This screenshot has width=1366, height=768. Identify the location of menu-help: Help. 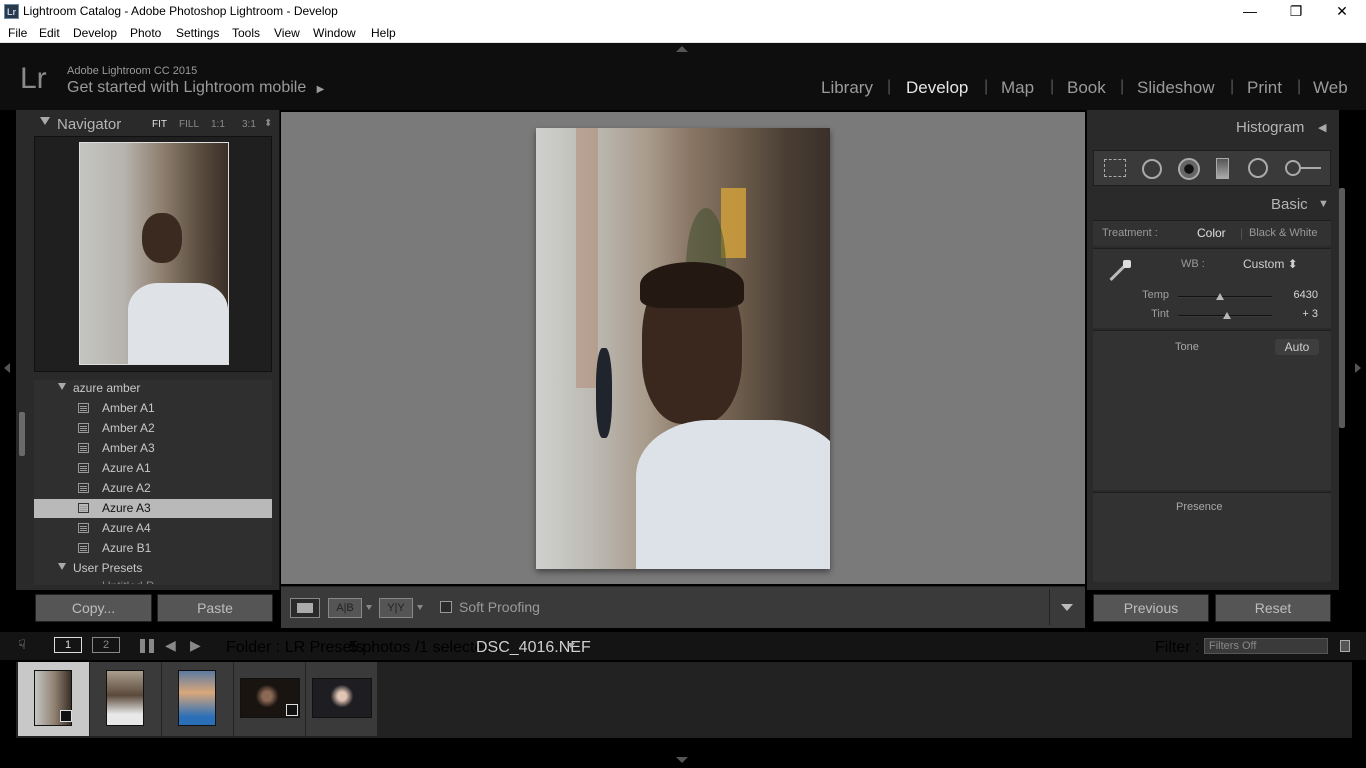
(383, 33).